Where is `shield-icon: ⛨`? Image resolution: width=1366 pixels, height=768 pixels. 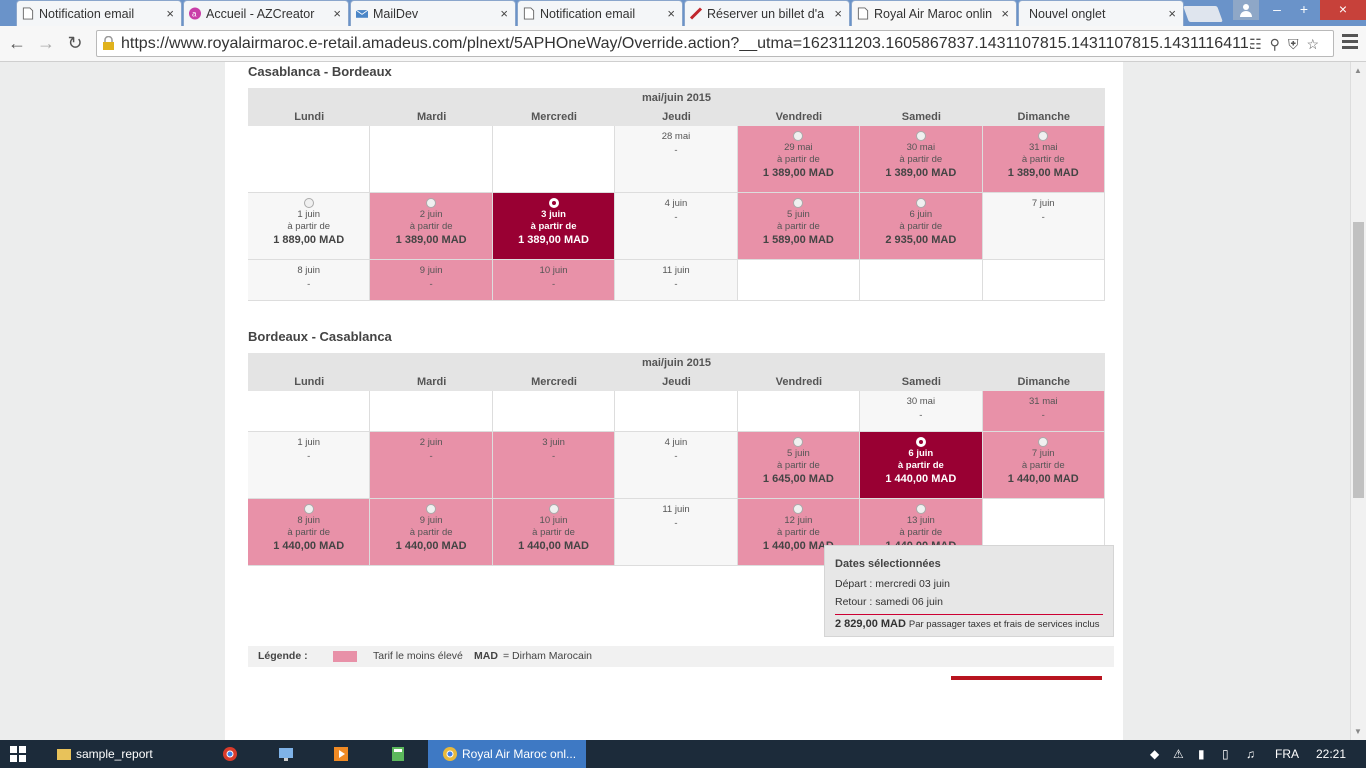 shield-icon: ⛨ is located at coordinates (1297, 44).